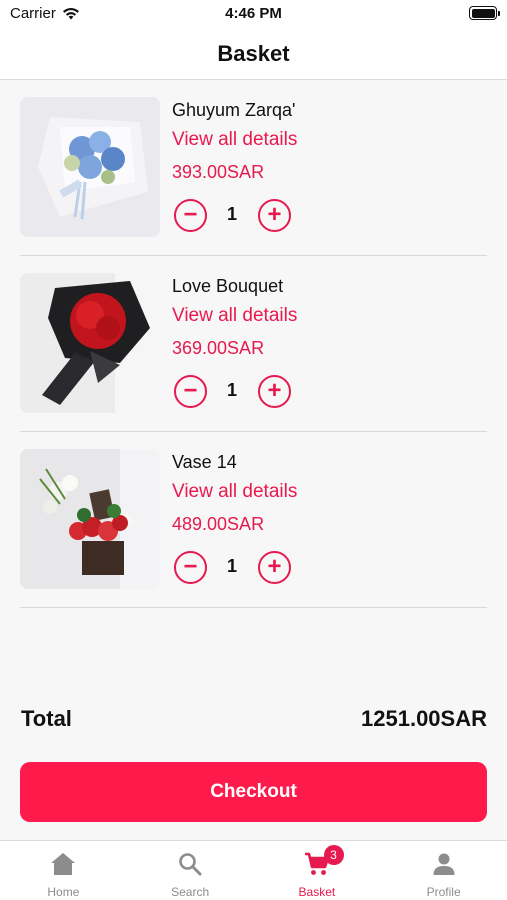 The image size is (507, 900). Describe the element at coordinates (484, 13) in the screenshot. I see `battery-icon` at that location.